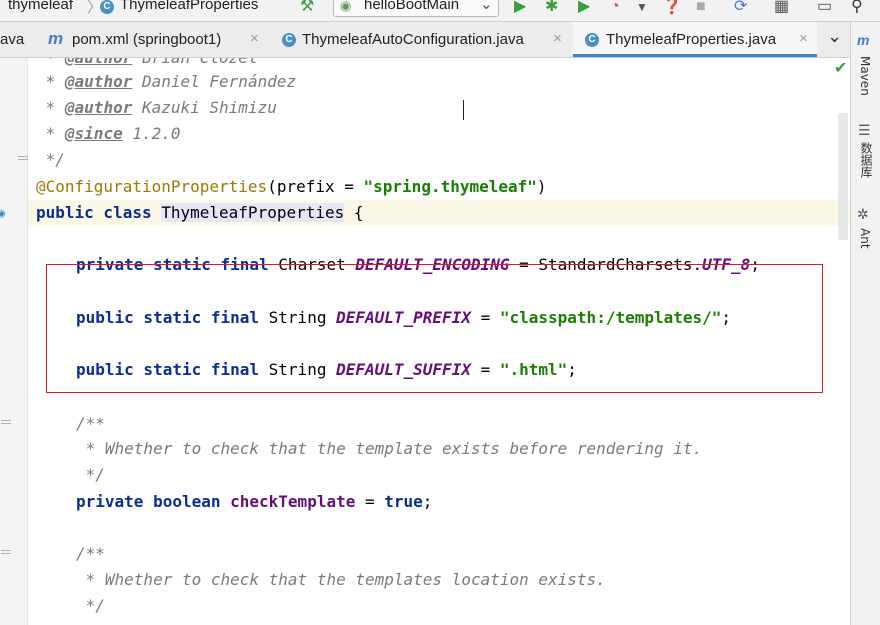  I want to click on vertical-scrollbar-thumb, so click(843, 176).